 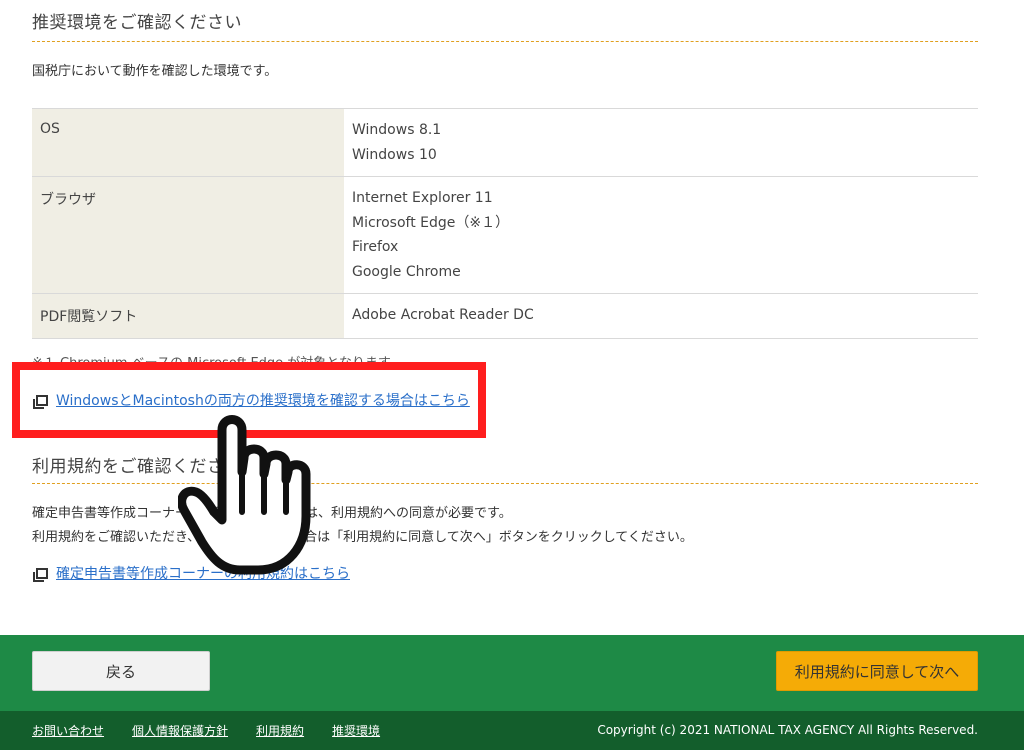 What do you see at coordinates (661, 316) in the screenshot?
I see `env-value-pdf: Adobe Acrobat Reader DC` at bounding box center [661, 316].